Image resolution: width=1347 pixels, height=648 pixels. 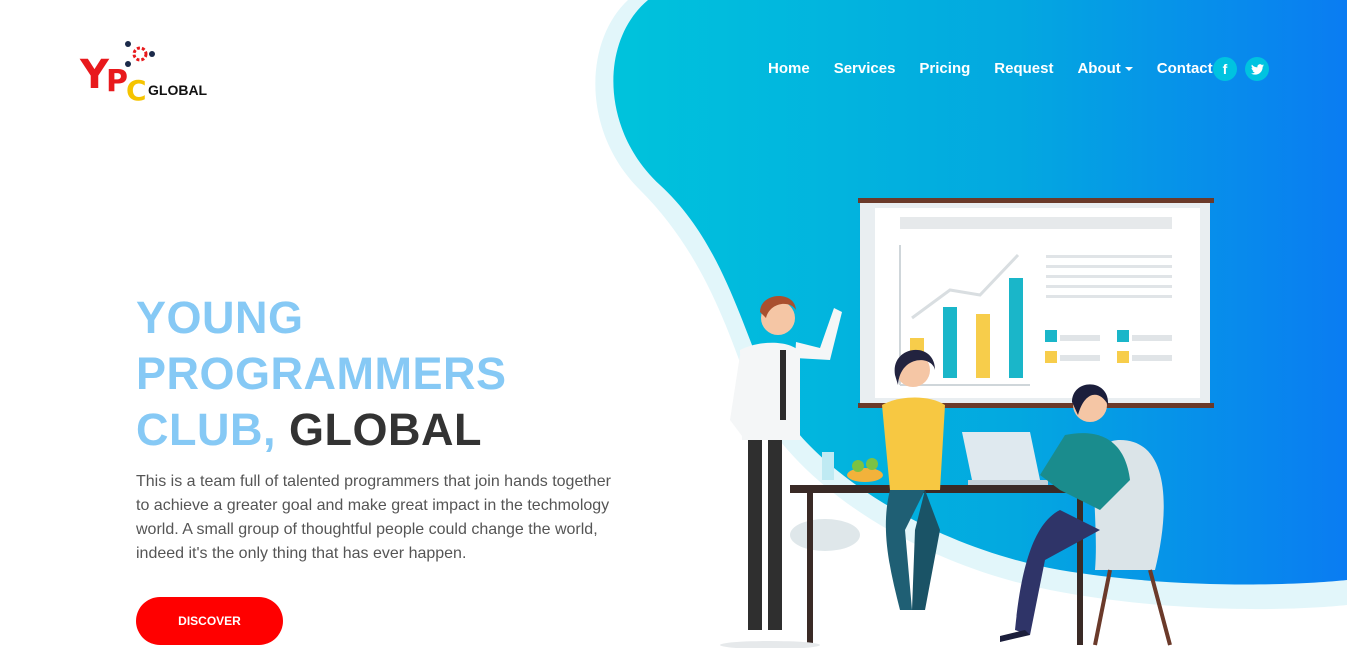 What do you see at coordinates (150, 73) in the screenshot?
I see `ypc-global-logo: Y P C GLOBAL` at bounding box center [150, 73].